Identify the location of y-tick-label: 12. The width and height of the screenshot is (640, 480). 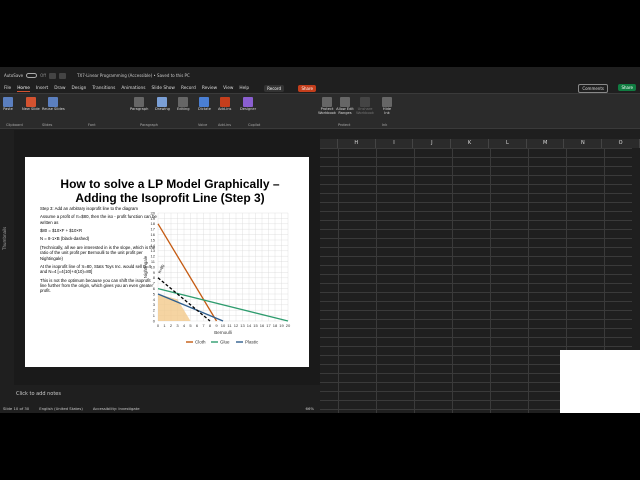
(153, 256).